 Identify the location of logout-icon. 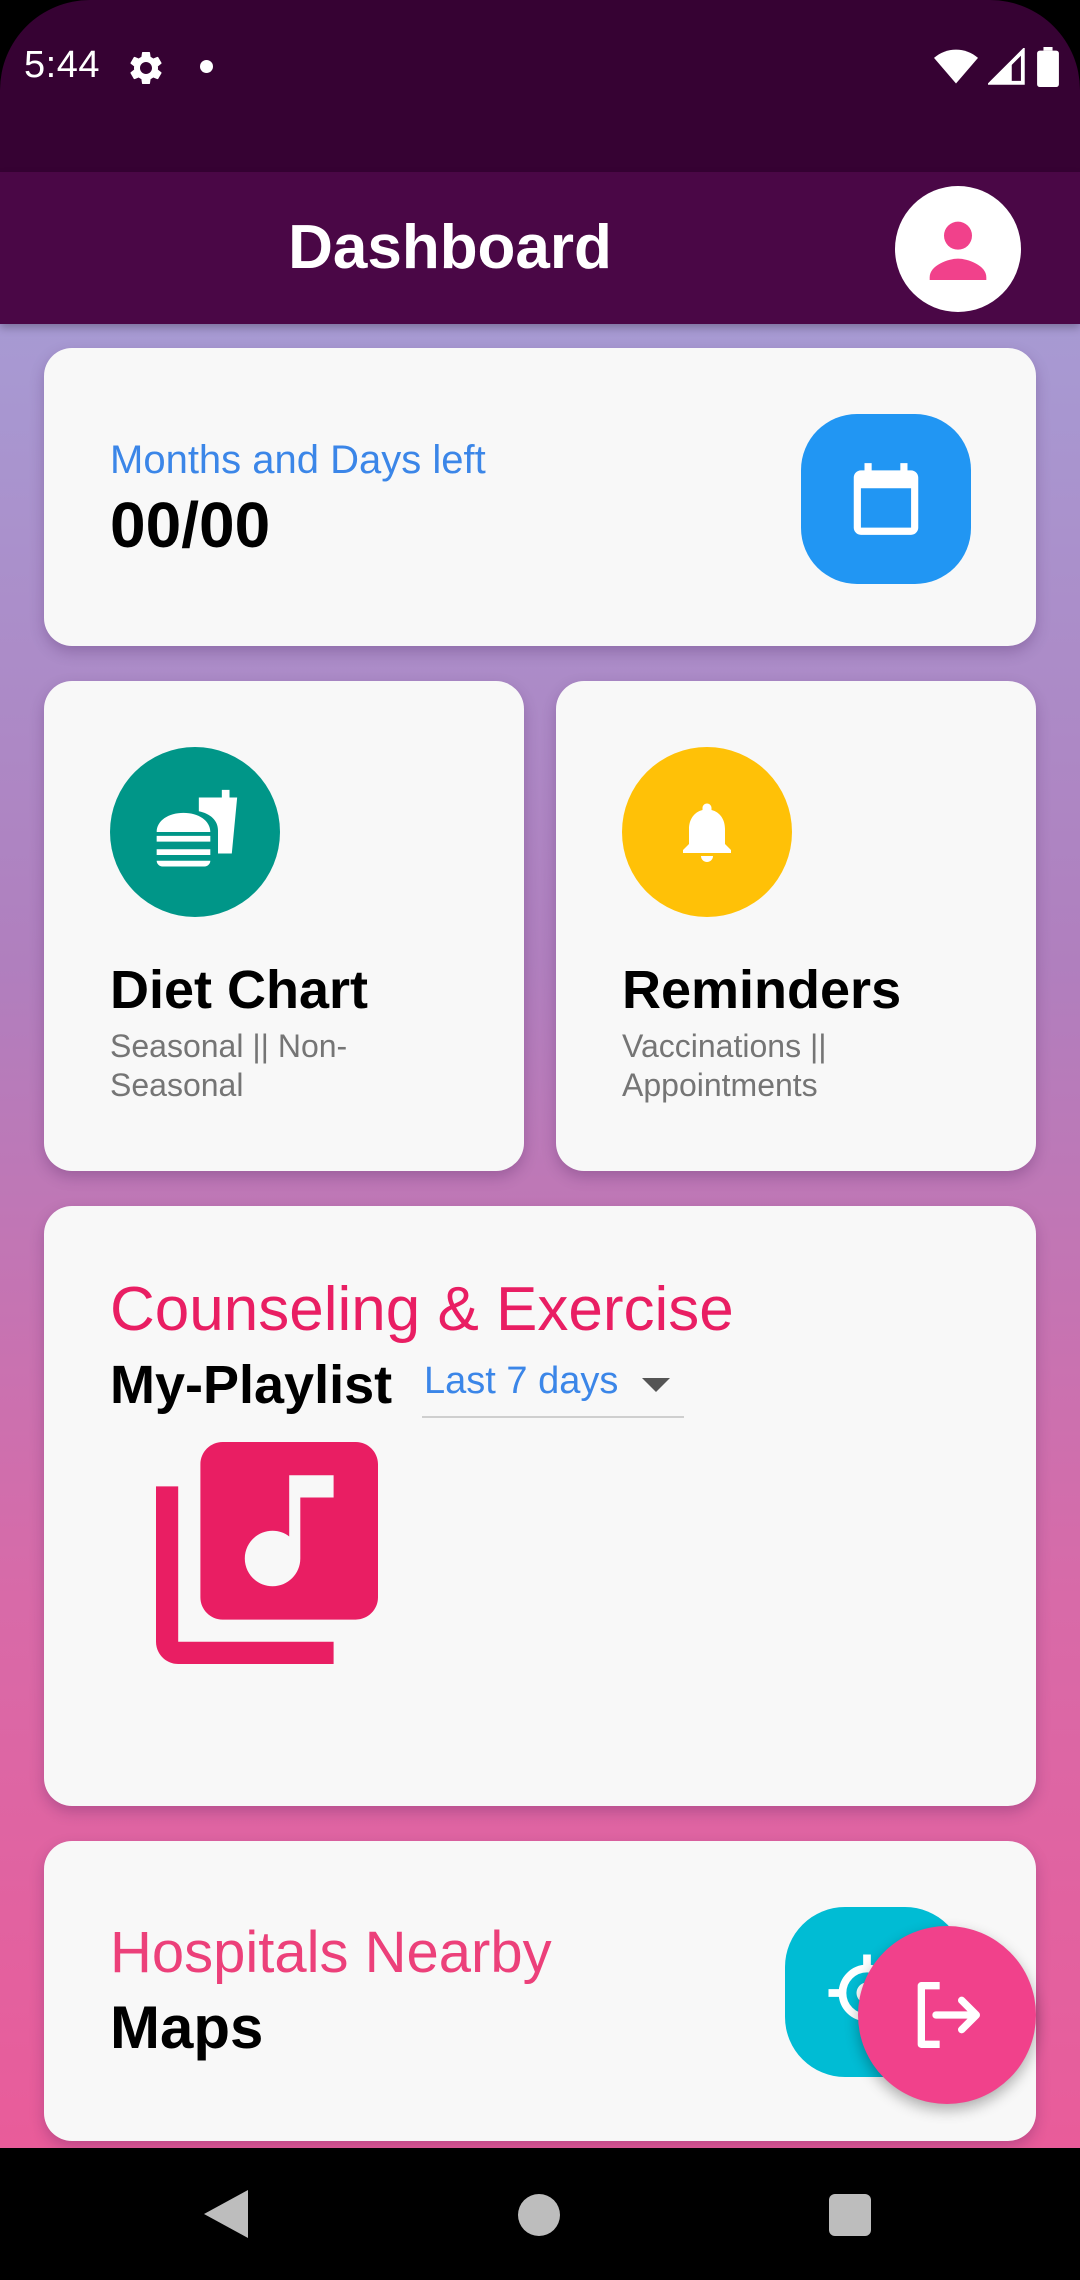
(948, 2015).